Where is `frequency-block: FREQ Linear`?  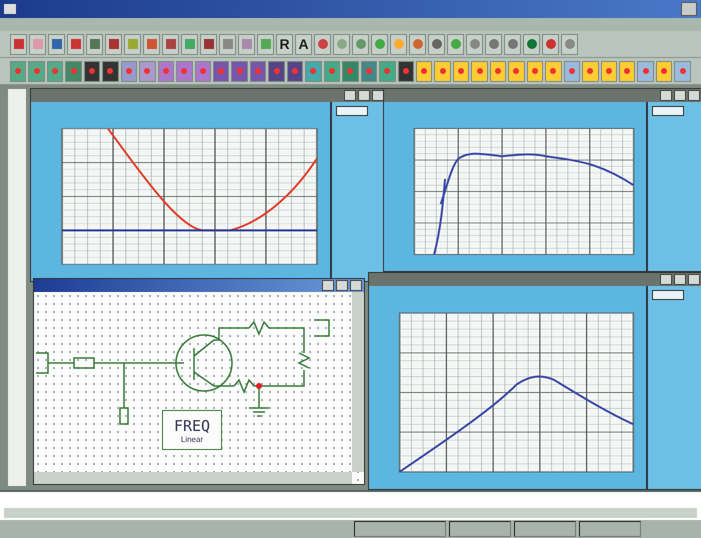
frequency-block: FREQ Linear is located at coordinates (192, 430).